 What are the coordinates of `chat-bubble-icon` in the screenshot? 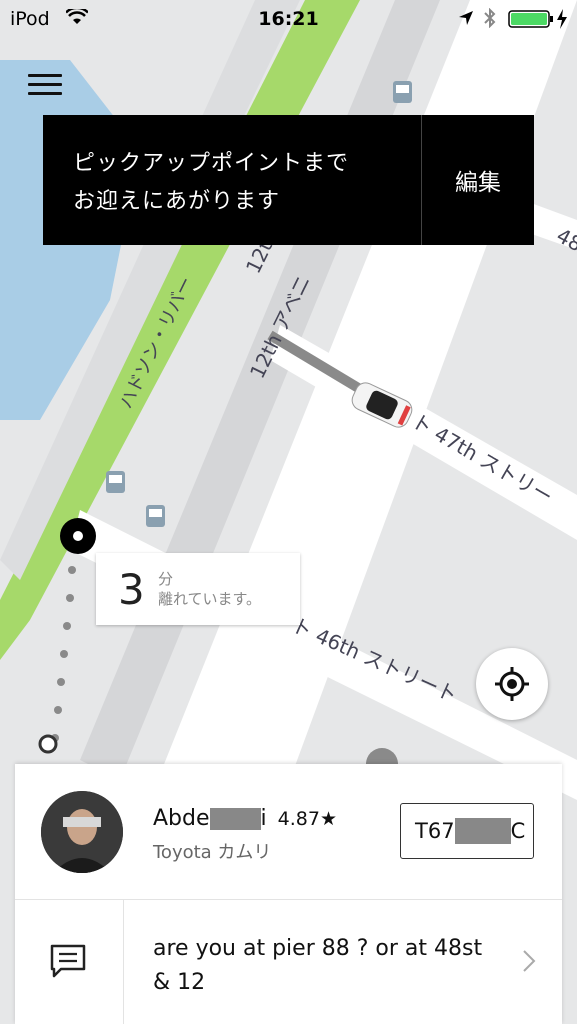 It's located at (68, 961).